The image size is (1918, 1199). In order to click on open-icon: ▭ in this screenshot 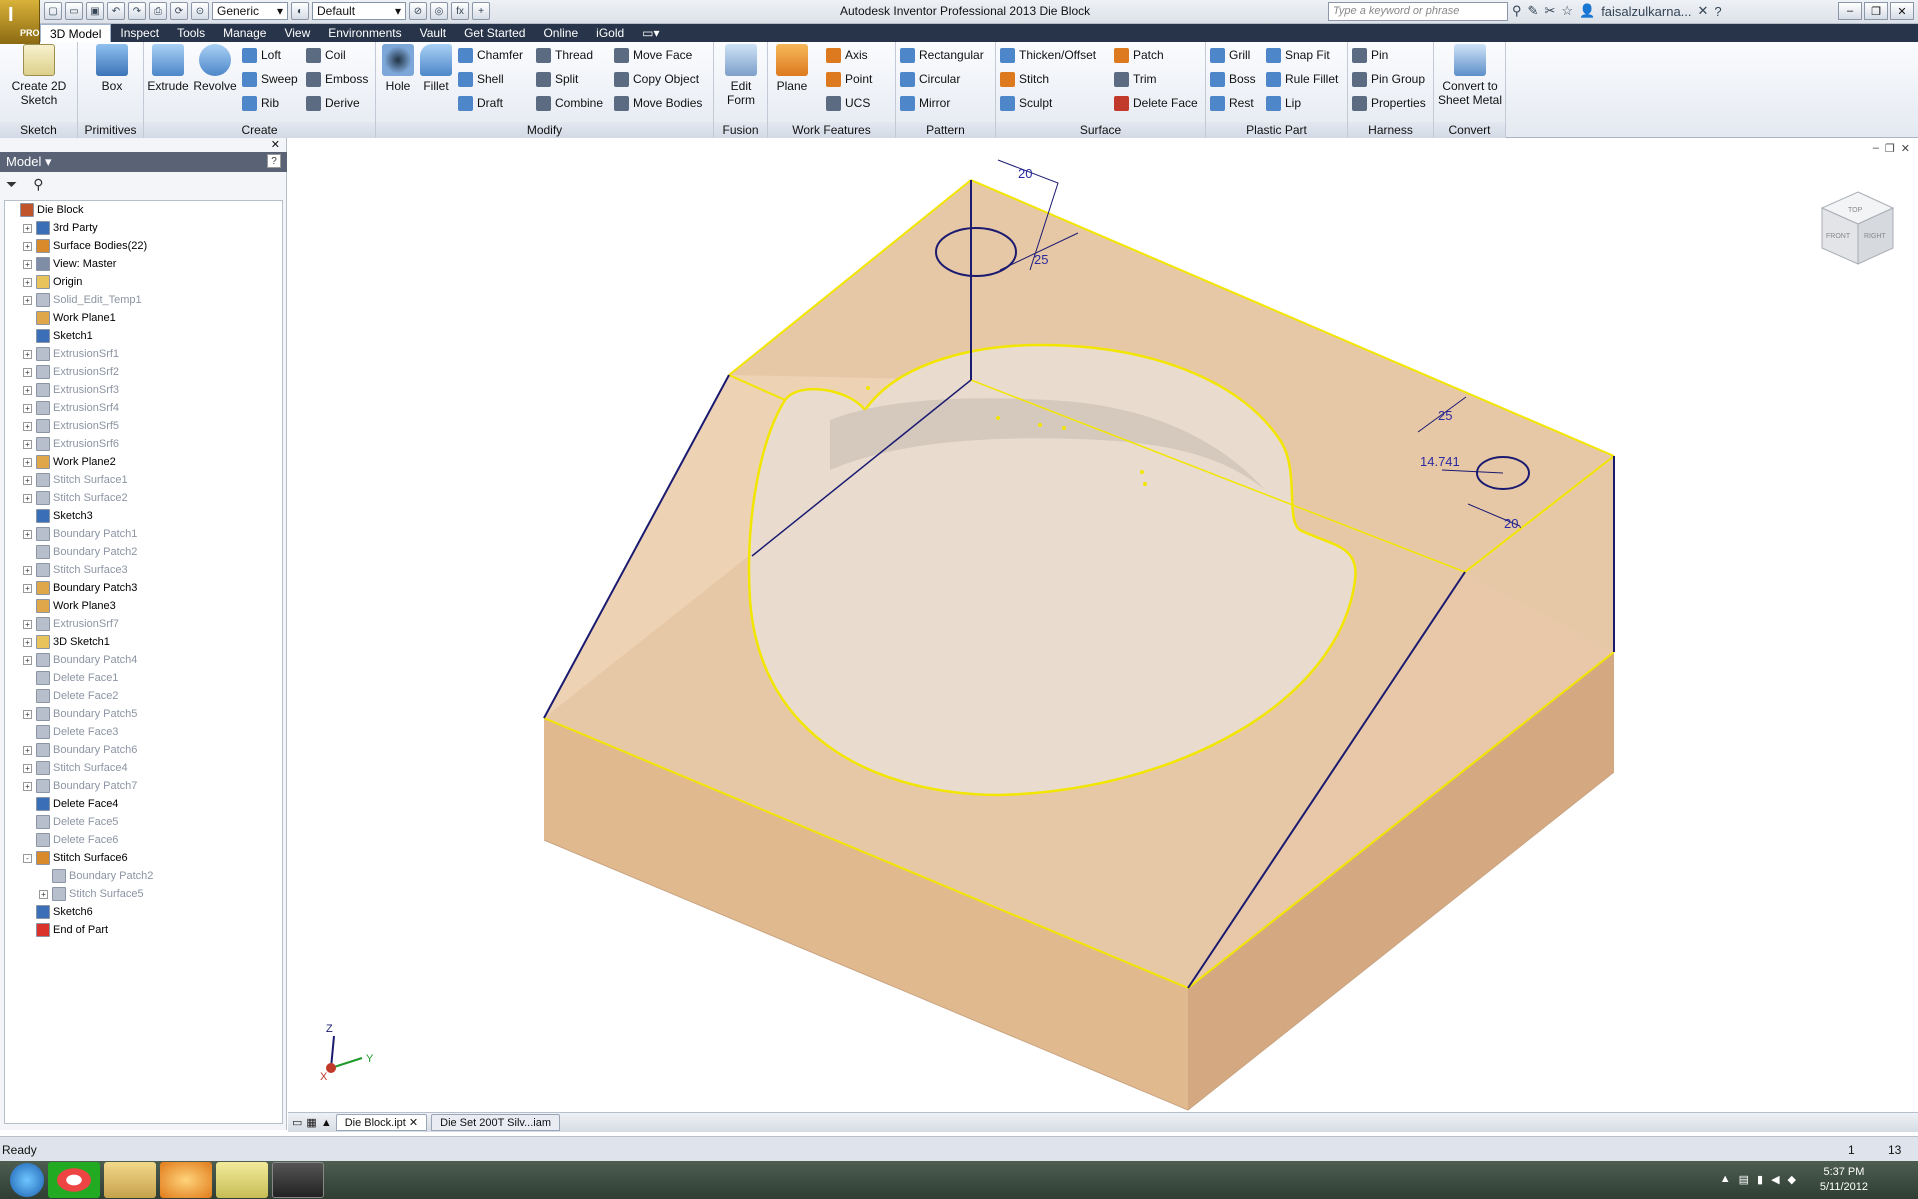, I will do `click(74, 11)`.